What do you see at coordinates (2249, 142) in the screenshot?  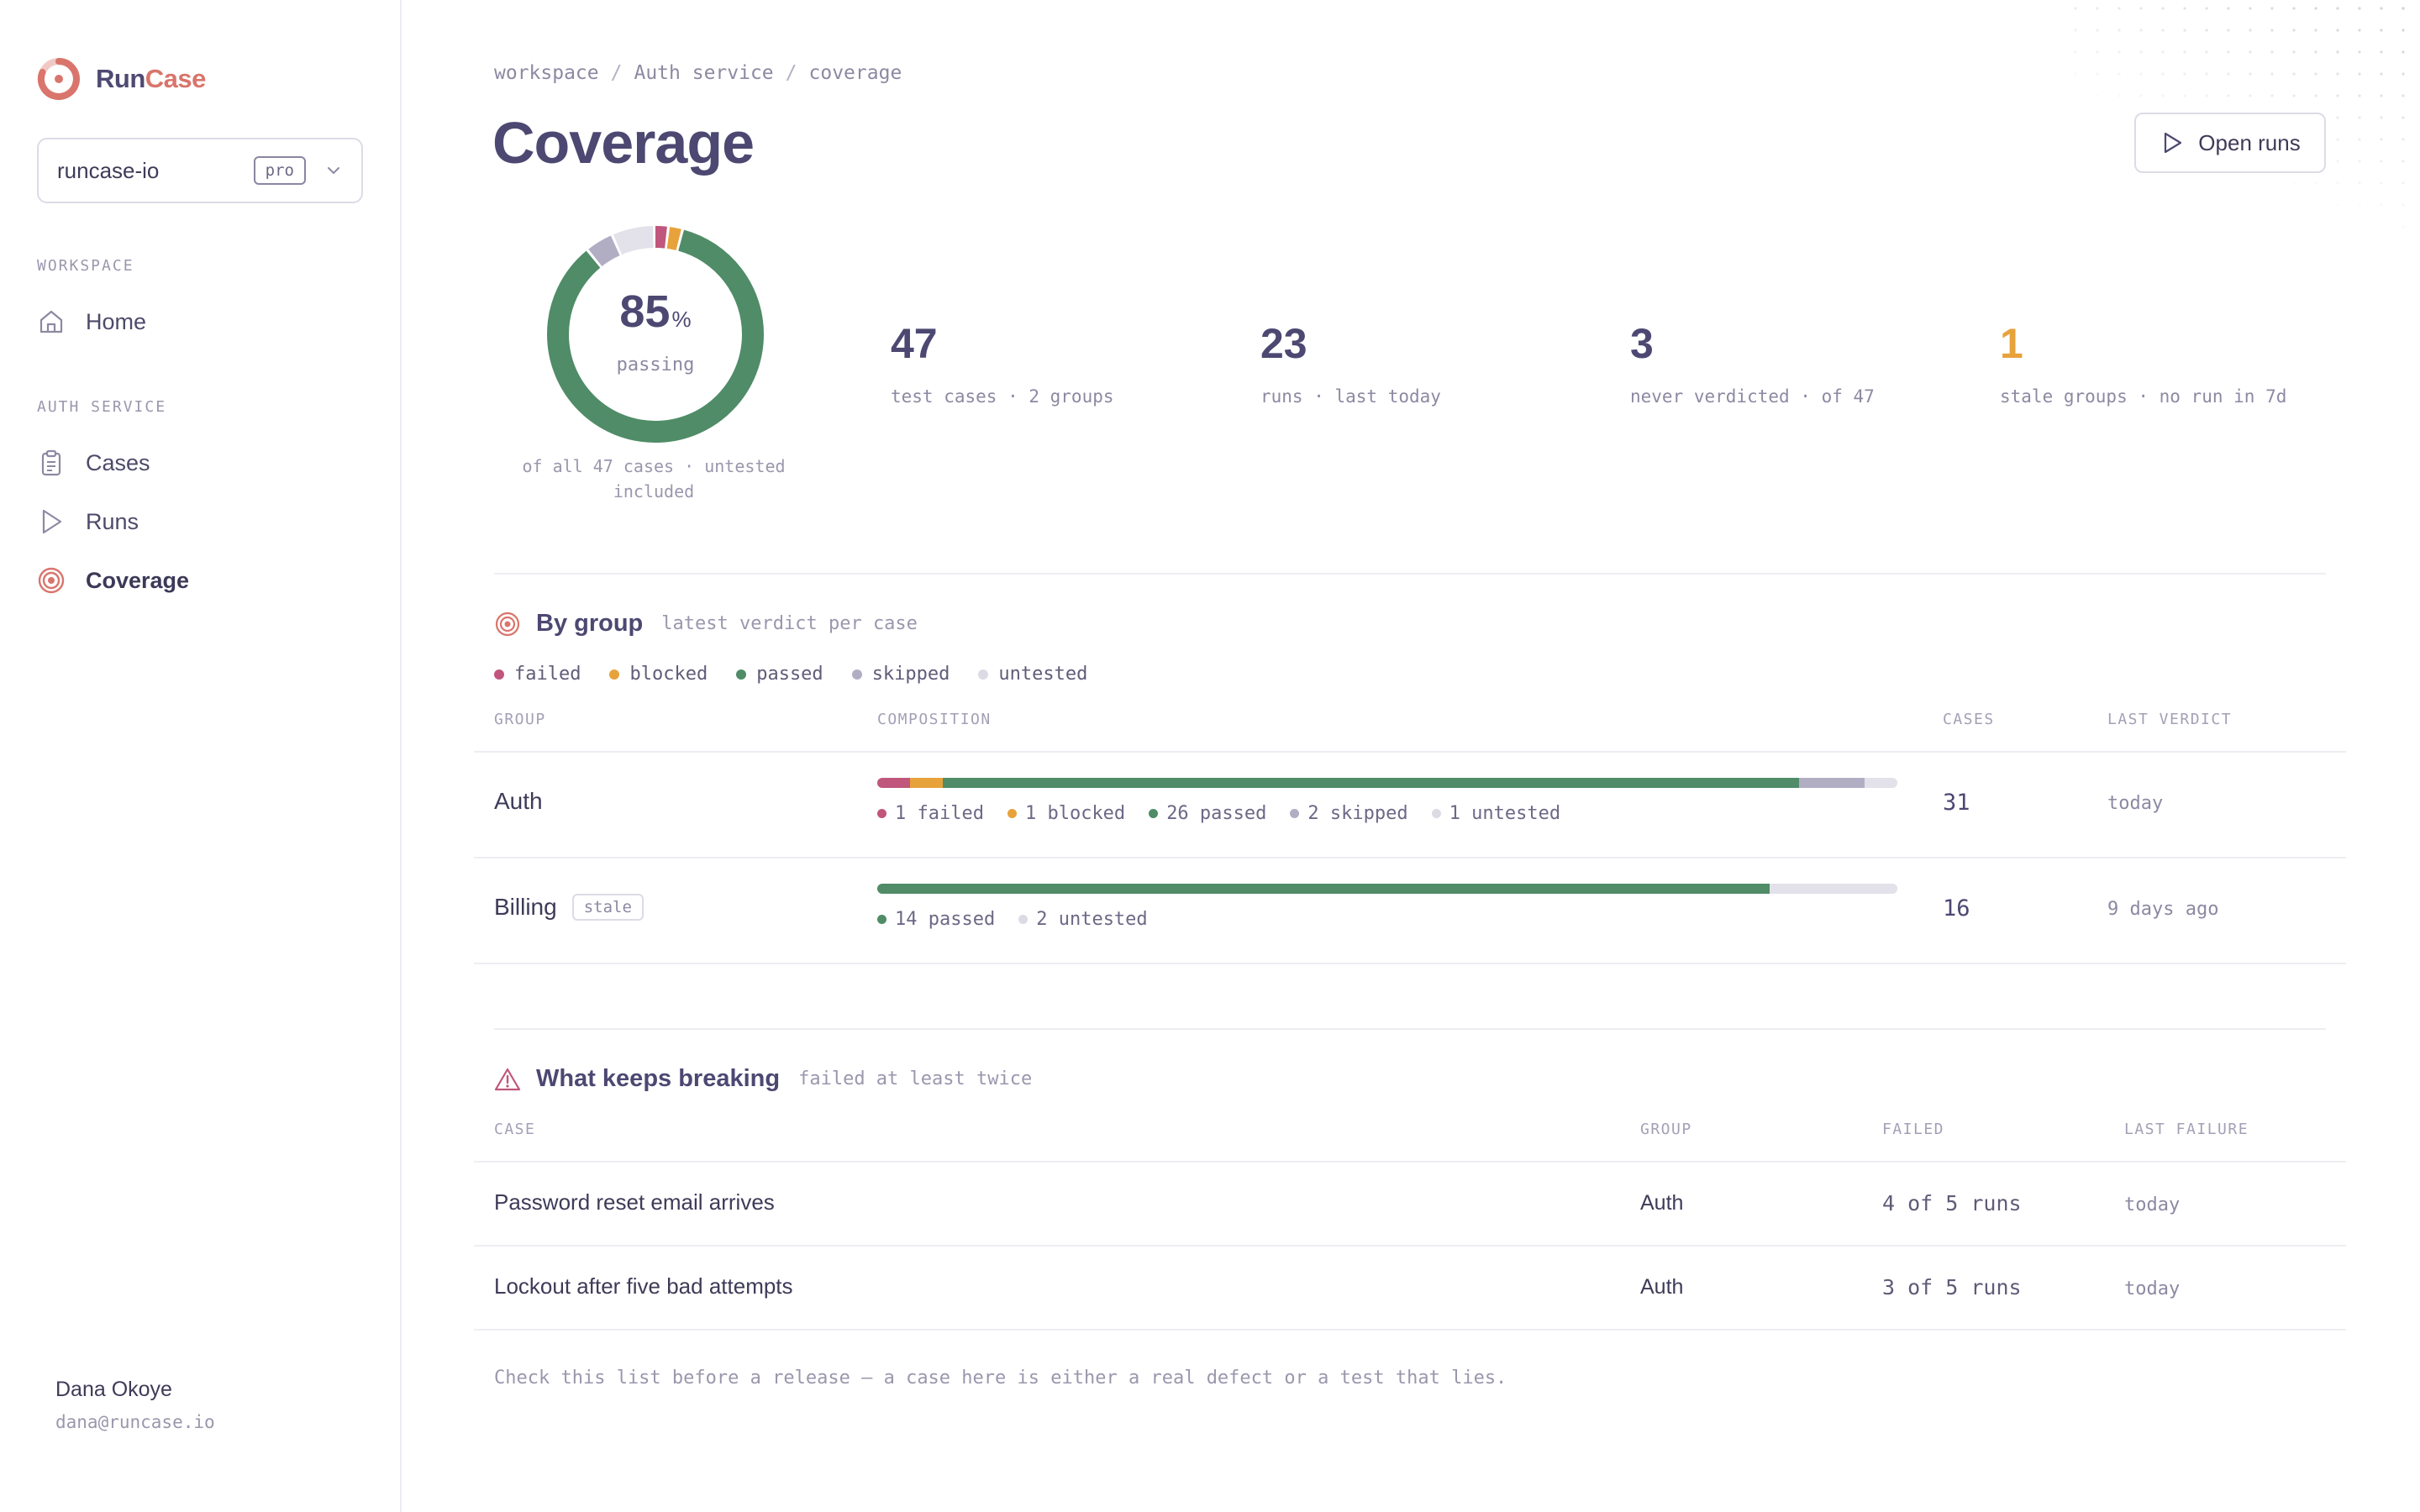 I see `open-runs-label: Open runs` at bounding box center [2249, 142].